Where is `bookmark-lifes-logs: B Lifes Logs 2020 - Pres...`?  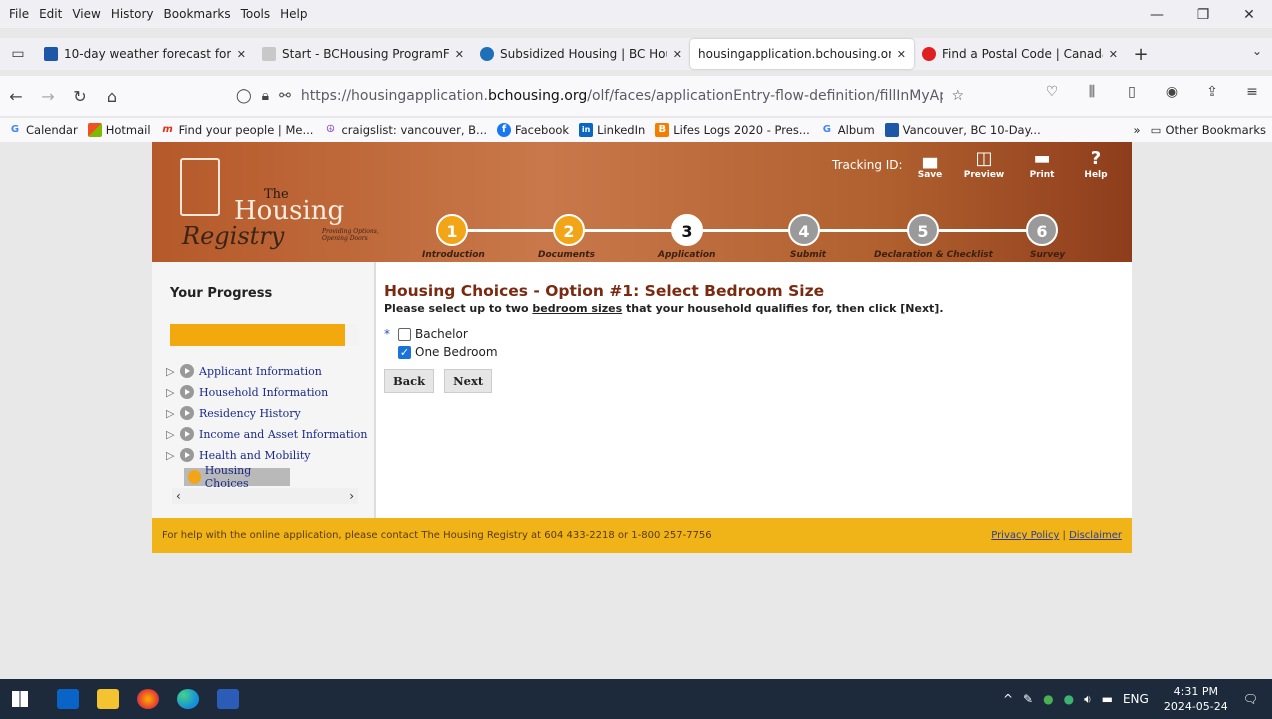 bookmark-lifes-logs: B Lifes Logs 2020 - Pres... is located at coordinates (733, 130).